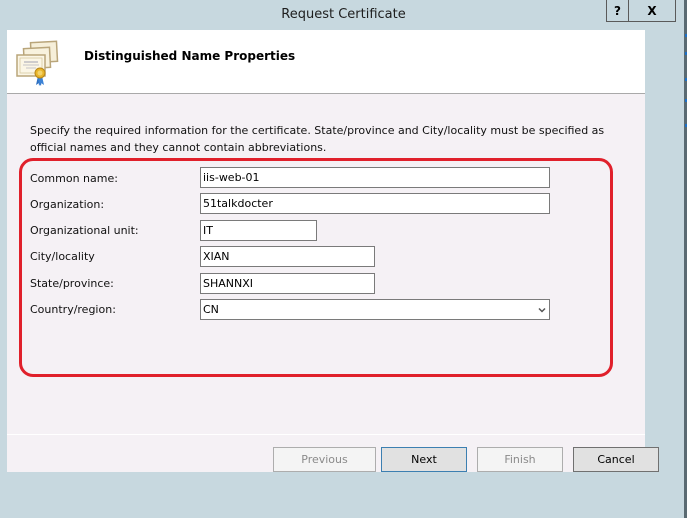  What do you see at coordinates (84, 230) in the screenshot?
I see `organizational-unit-label: Organizational unit:` at bounding box center [84, 230].